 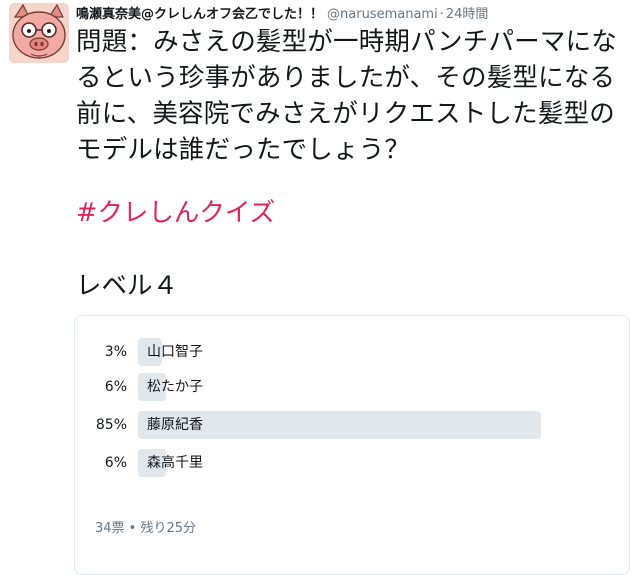 What do you see at coordinates (127, 286) in the screenshot?
I see `level-label: レベル４` at bounding box center [127, 286].